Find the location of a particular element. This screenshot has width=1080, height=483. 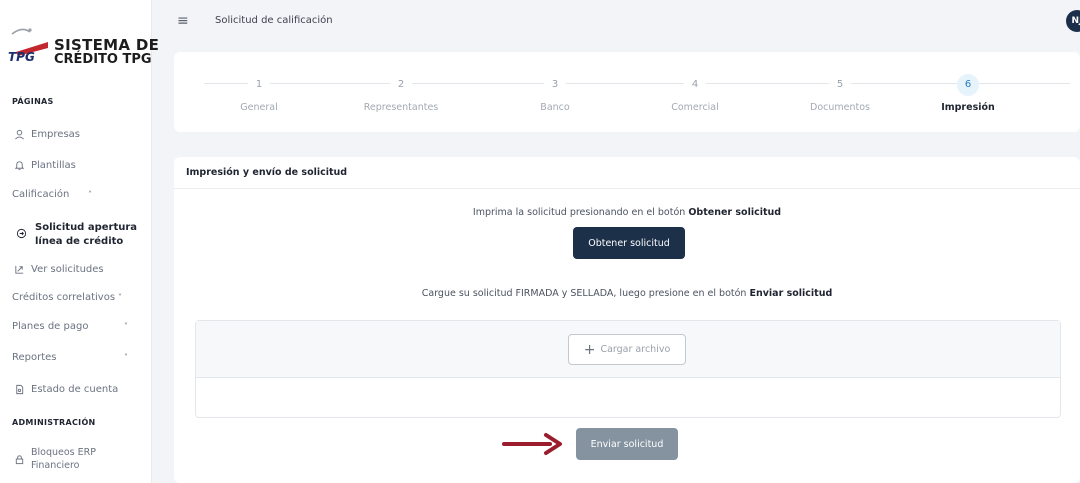

upload-file-button: + Cargar archivo is located at coordinates (627, 349).